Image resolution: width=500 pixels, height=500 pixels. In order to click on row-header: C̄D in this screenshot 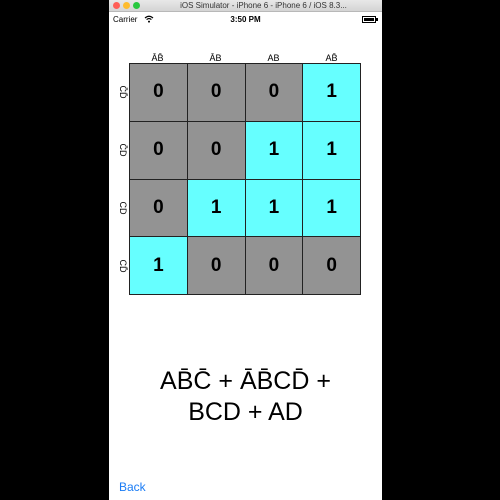, I will do `click(123, 149)`.